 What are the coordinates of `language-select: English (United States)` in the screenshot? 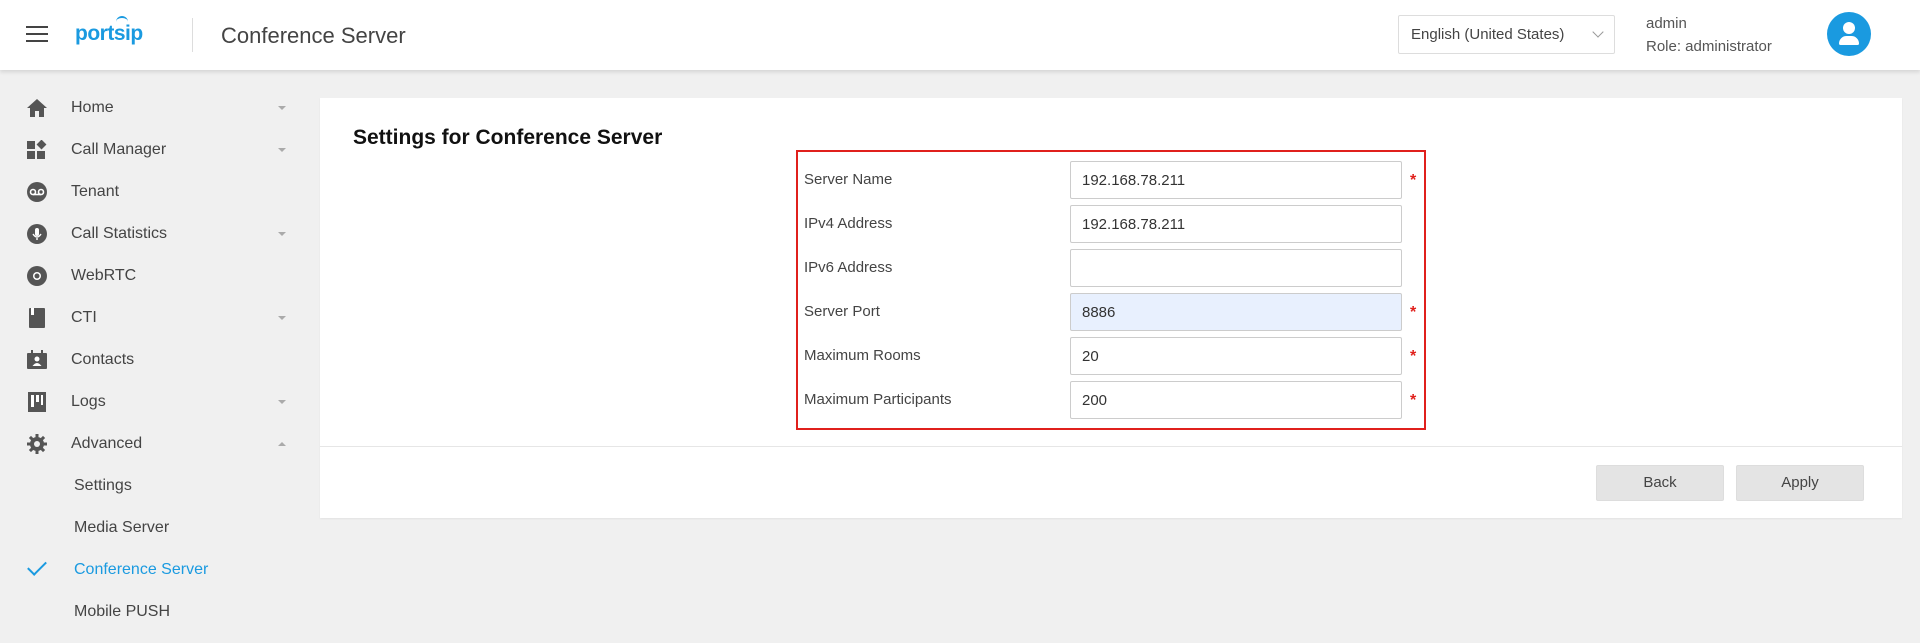 It's located at (1506, 34).